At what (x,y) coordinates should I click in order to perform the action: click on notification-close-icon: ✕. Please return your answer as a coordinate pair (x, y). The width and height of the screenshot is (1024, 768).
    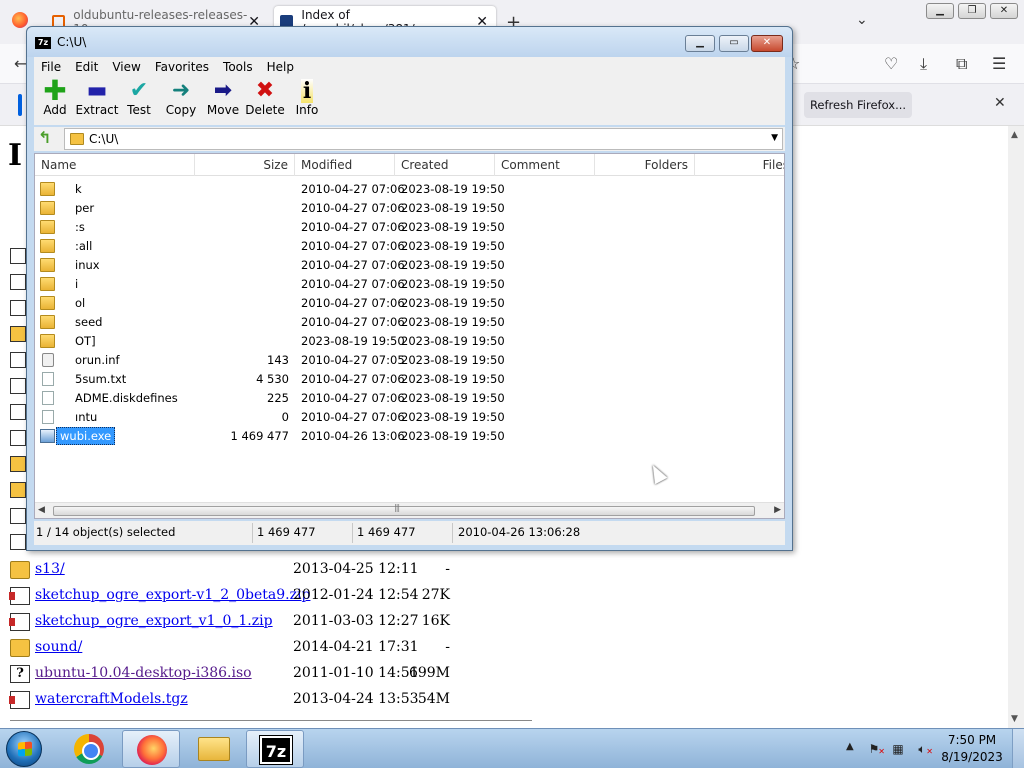
    Looking at the image, I should click on (1000, 103).